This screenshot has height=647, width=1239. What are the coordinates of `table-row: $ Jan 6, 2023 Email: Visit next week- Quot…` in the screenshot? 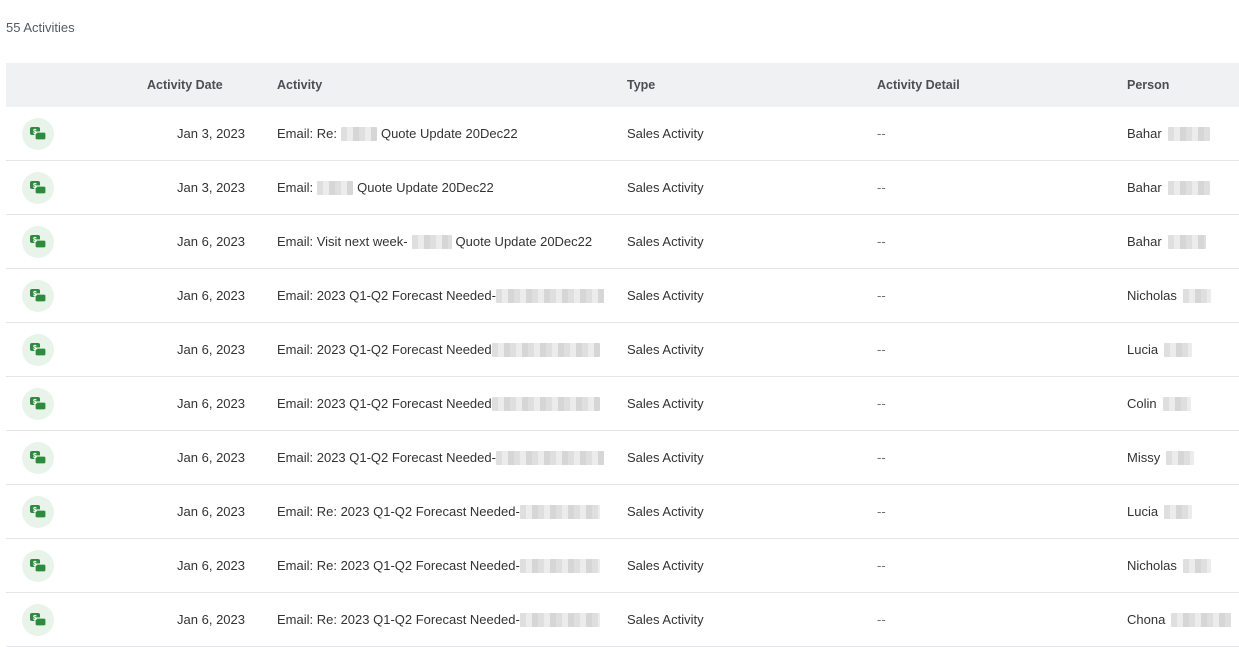 It's located at (622, 242).